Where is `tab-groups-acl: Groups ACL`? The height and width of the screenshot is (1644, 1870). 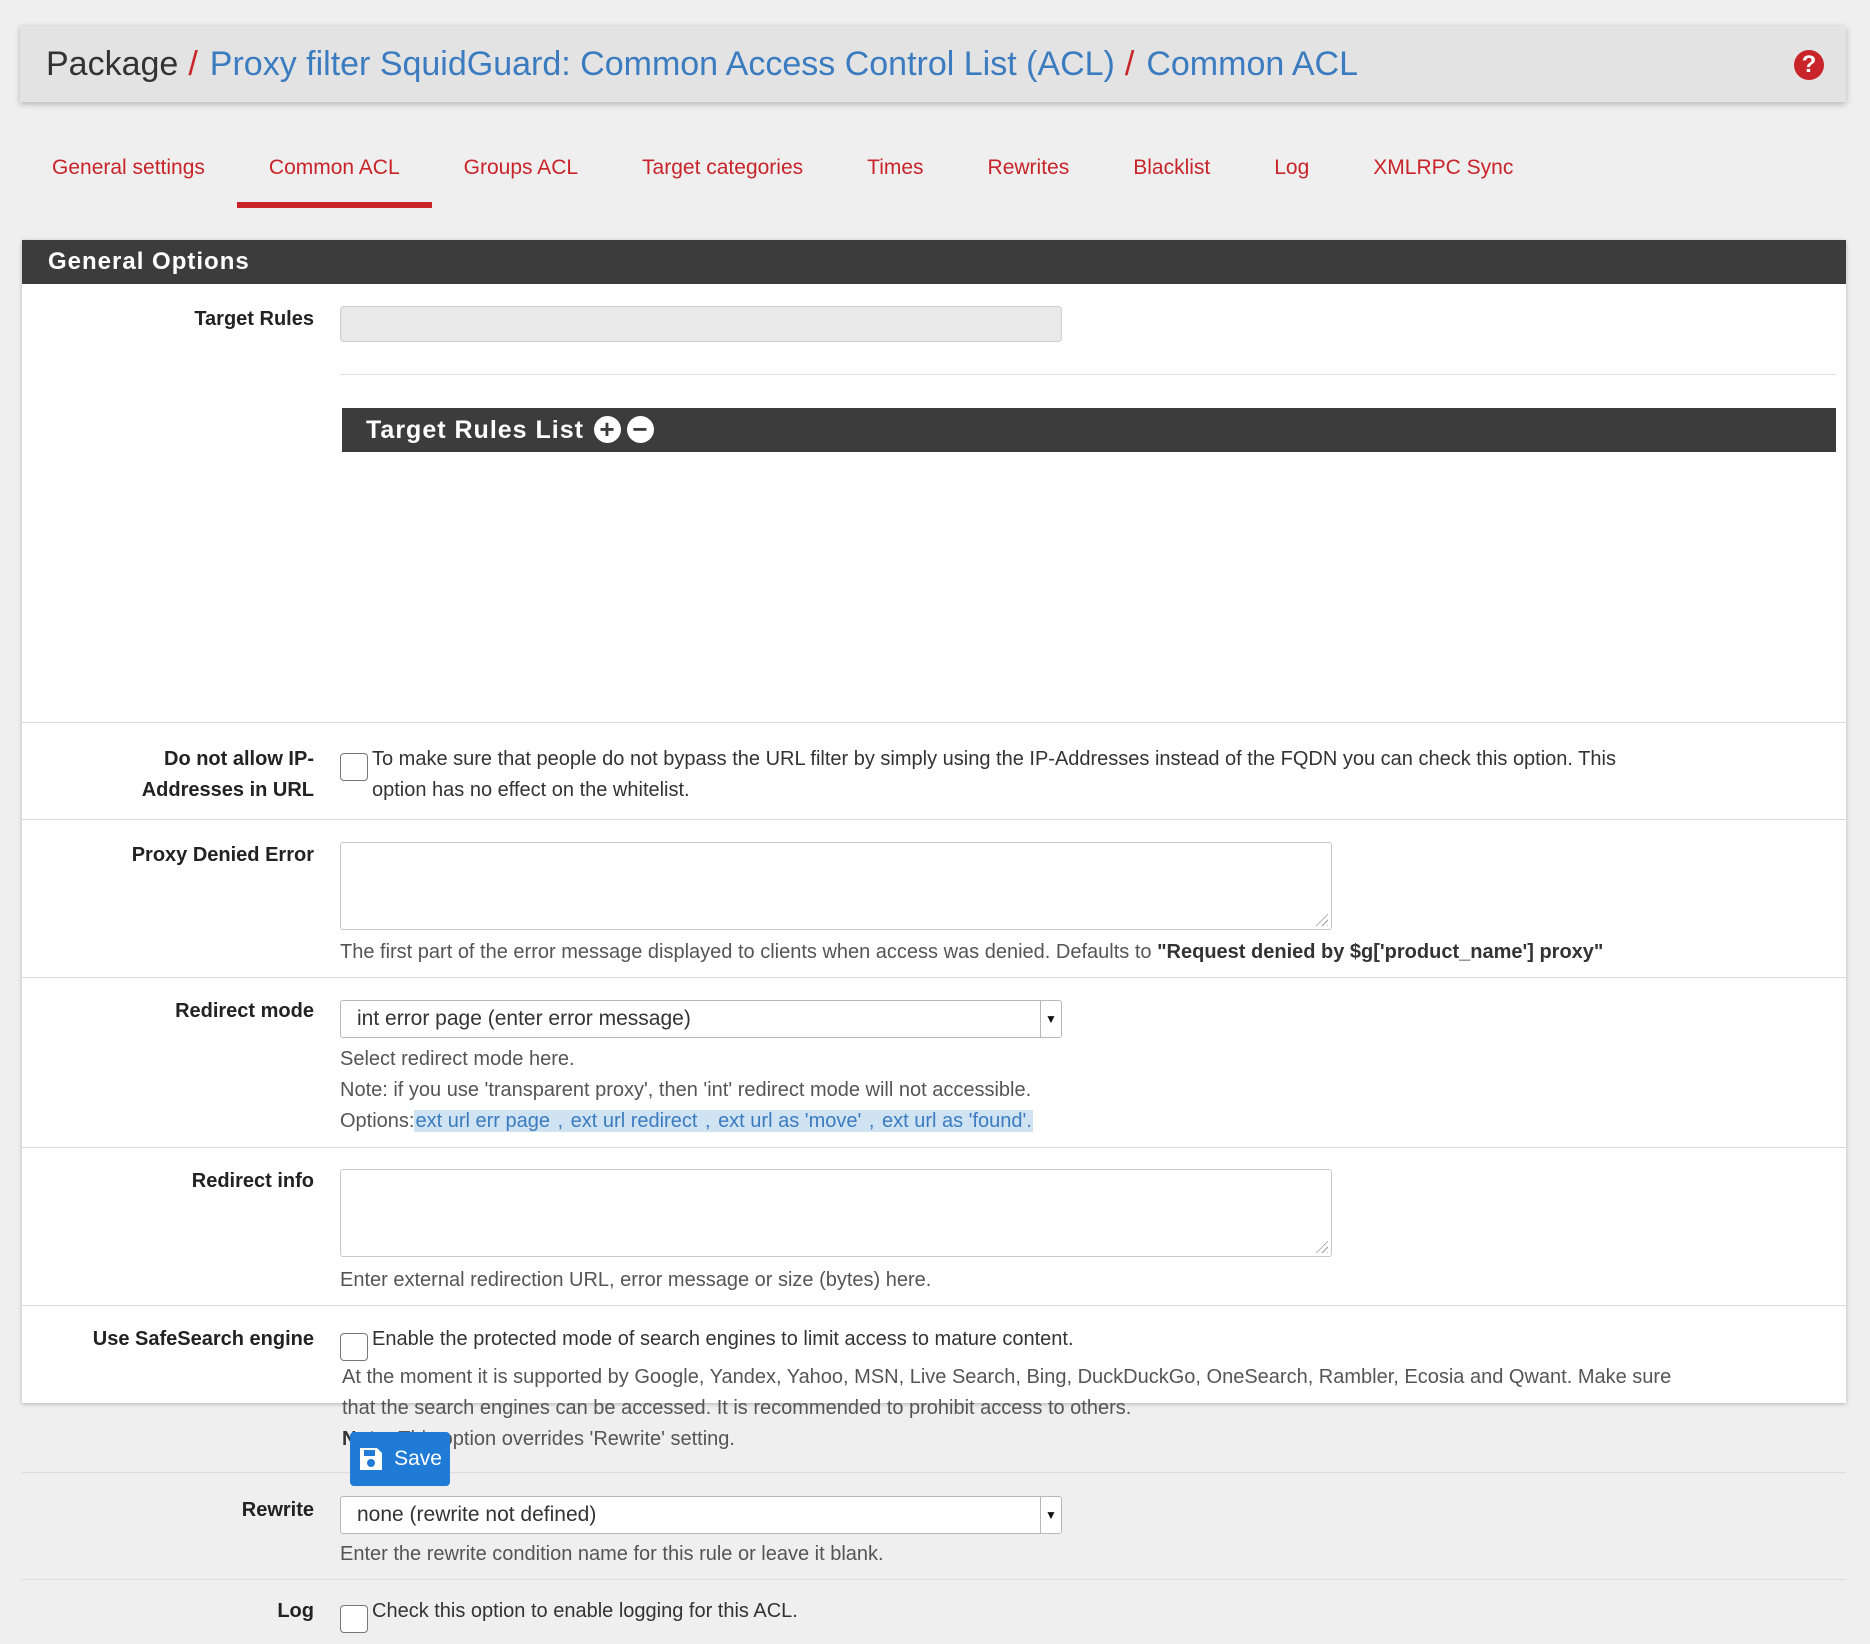 tab-groups-acl: Groups ACL is located at coordinates (521, 170).